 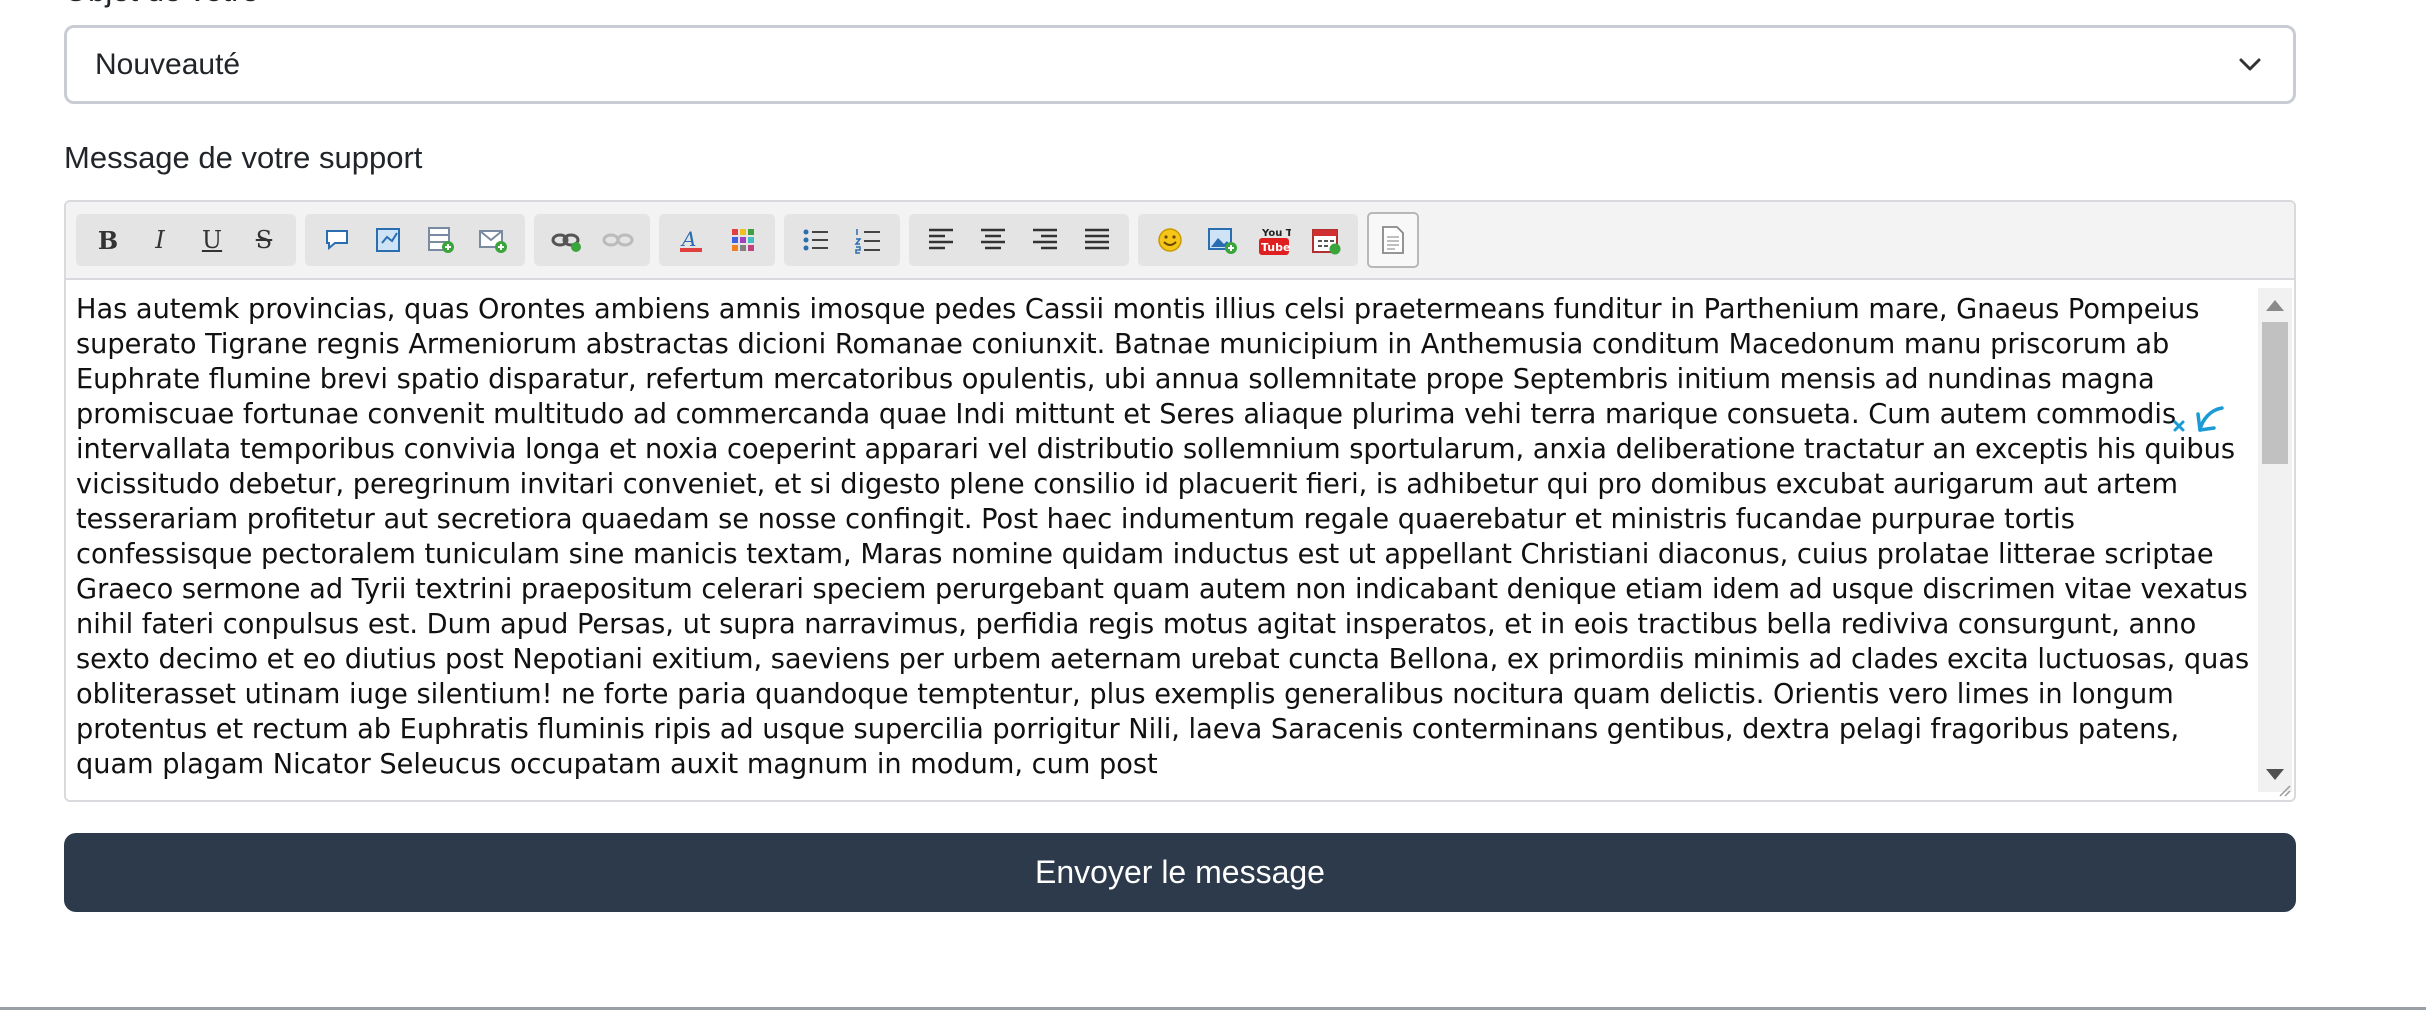 I want to click on unlink-icon, so click(x=618, y=240).